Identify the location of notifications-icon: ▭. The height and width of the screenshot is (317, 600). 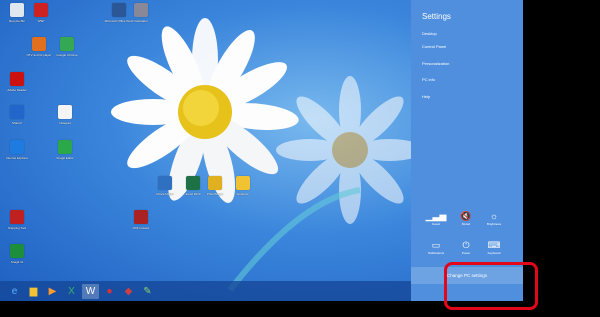
(436, 245).